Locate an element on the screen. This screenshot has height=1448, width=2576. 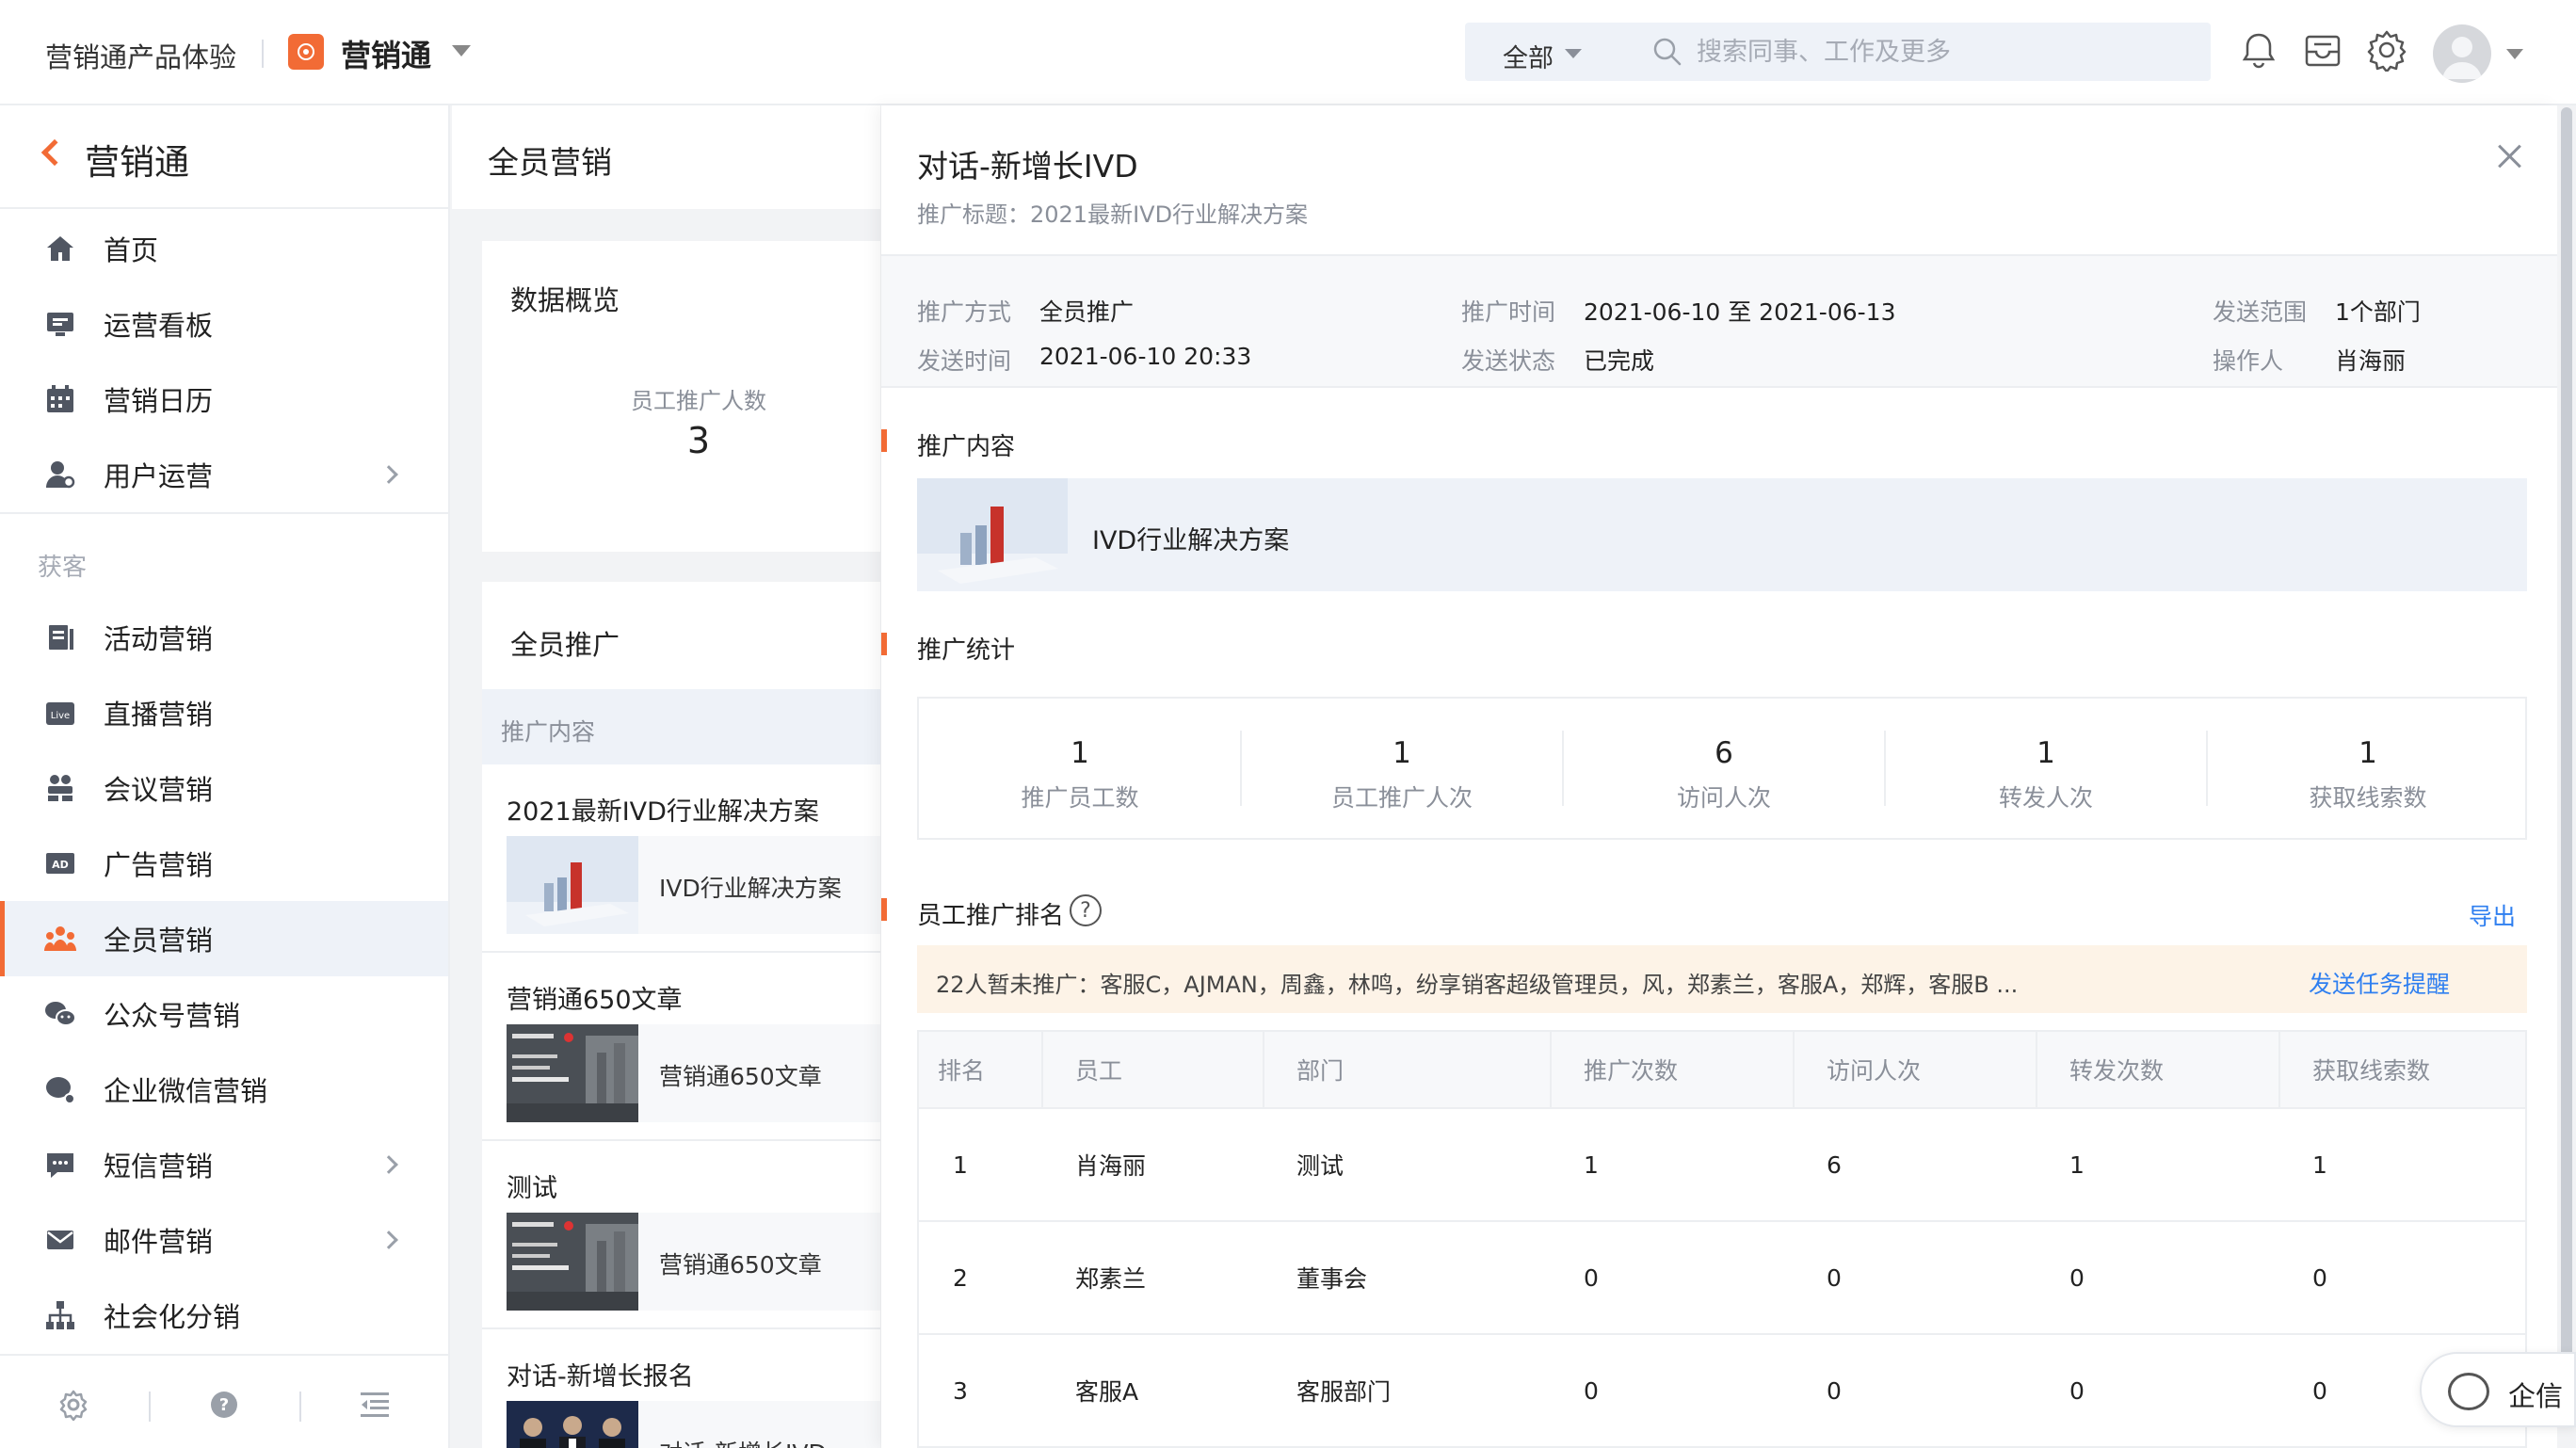
sidebar-item-wechat: 公众号营销 is located at coordinates (224, 1014).